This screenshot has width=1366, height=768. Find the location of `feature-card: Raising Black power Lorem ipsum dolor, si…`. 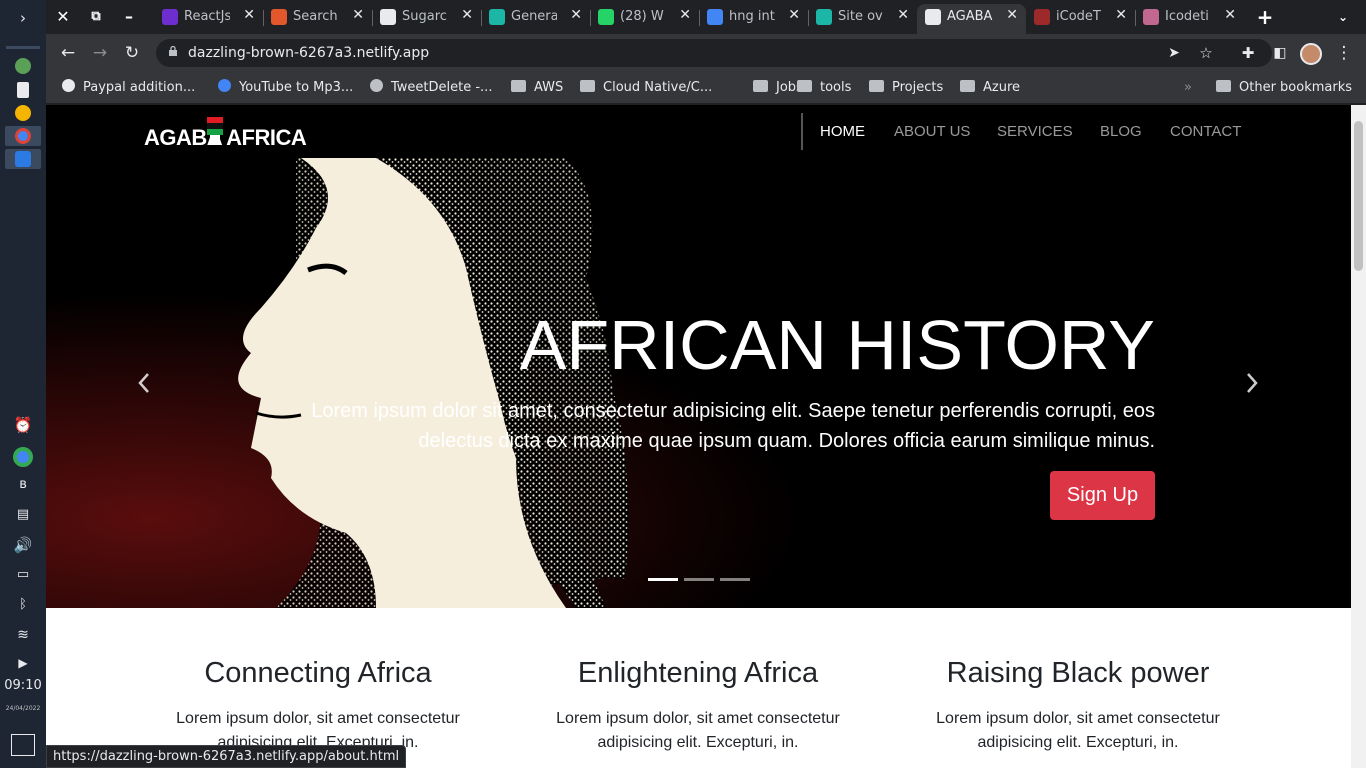

feature-card: Raising Black power Lorem ipsum dolor, si… is located at coordinates (1078, 704).